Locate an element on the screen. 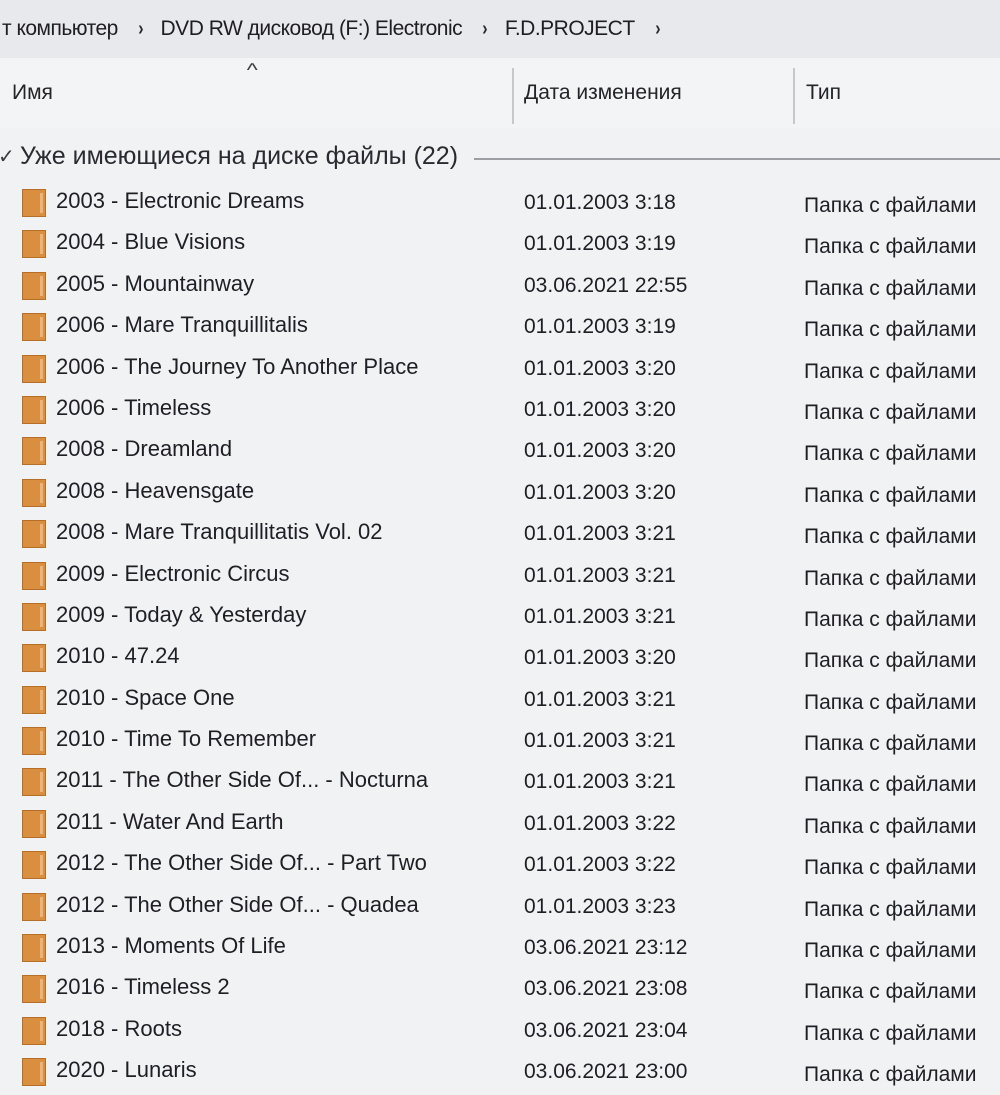  file-name: 2009 - Today & Yesterday is located at coordinates (181, 614).